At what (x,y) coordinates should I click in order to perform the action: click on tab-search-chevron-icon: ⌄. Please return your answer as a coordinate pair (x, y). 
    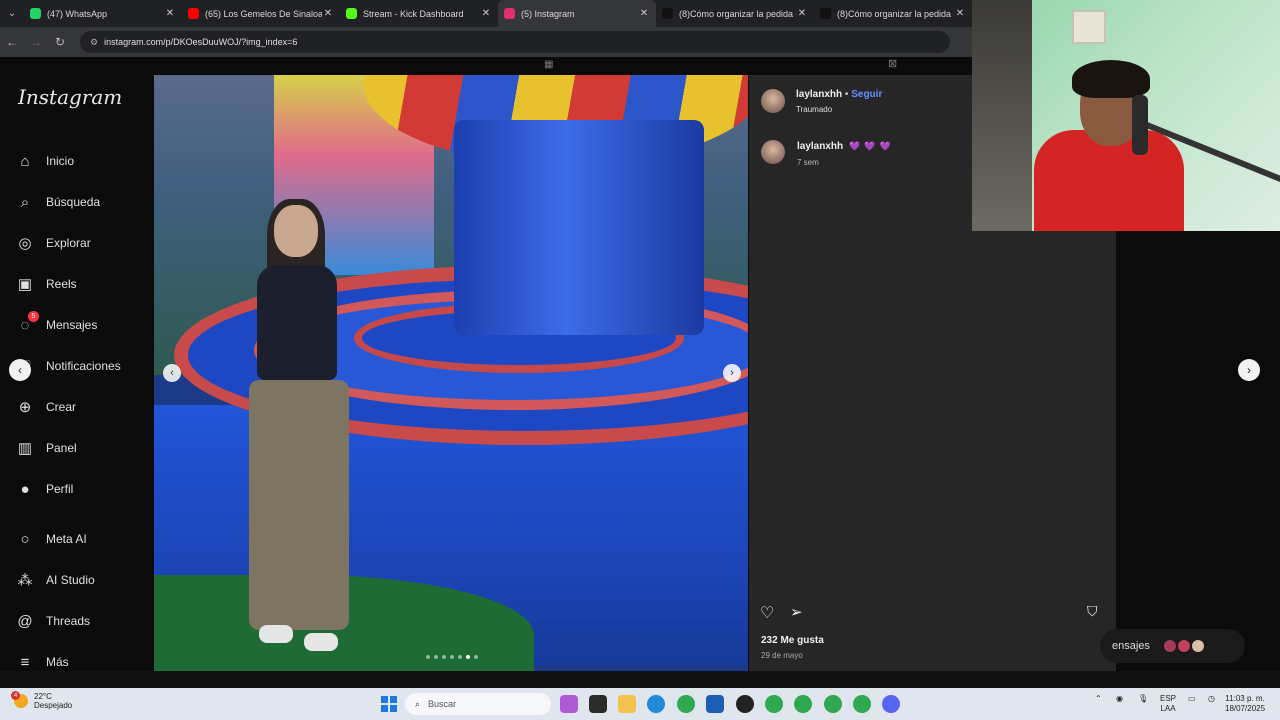
    Looking at the image, I should click on (12, 13).